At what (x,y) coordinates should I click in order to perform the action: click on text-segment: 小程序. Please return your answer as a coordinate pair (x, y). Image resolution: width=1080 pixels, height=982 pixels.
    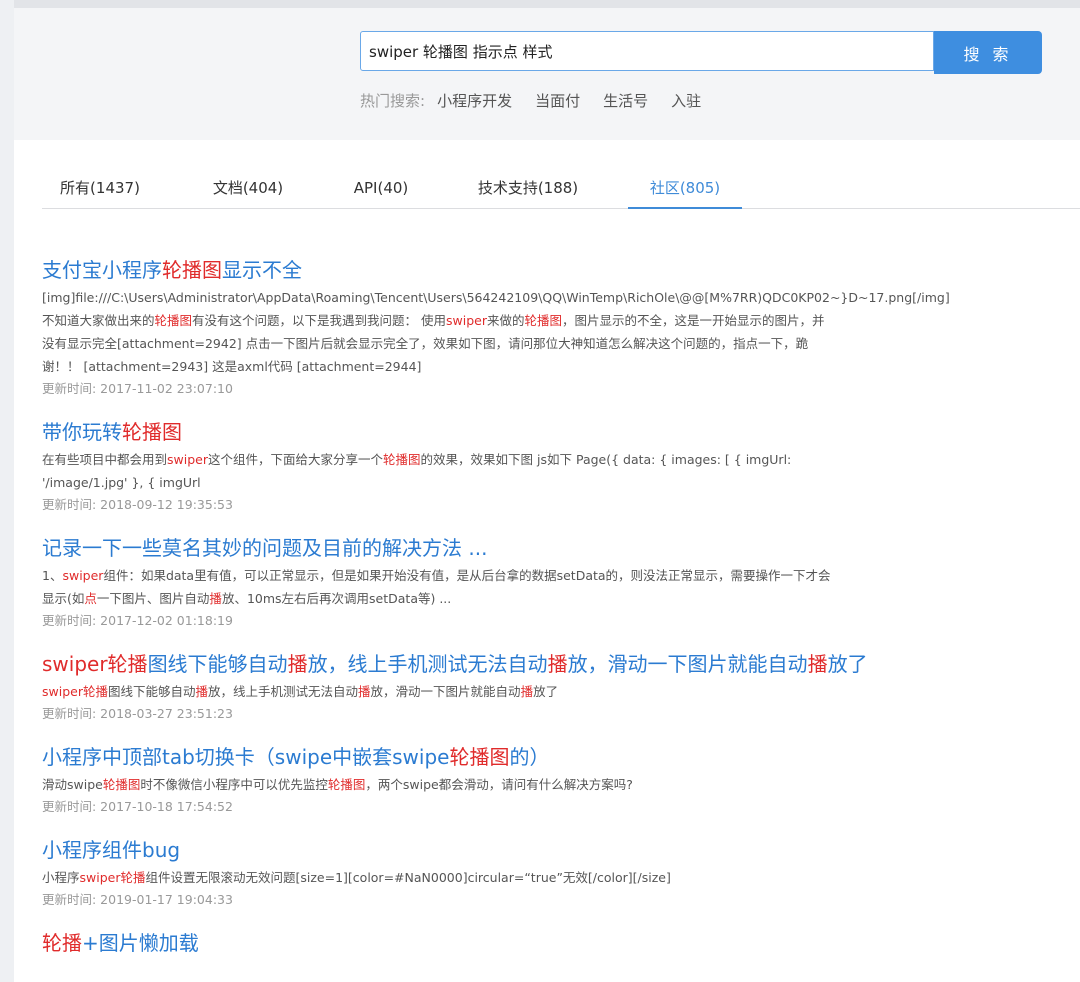
    Looking at the image, I should click on (61, 877).